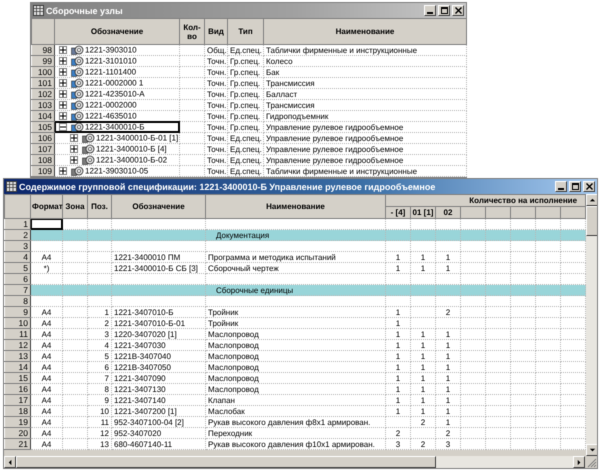 The image size is (600, 473). What do you see at coordinates (159, 345) in the screenshot?
I see `table-cell: 1221-3407030` at bounding box center [159, 345].